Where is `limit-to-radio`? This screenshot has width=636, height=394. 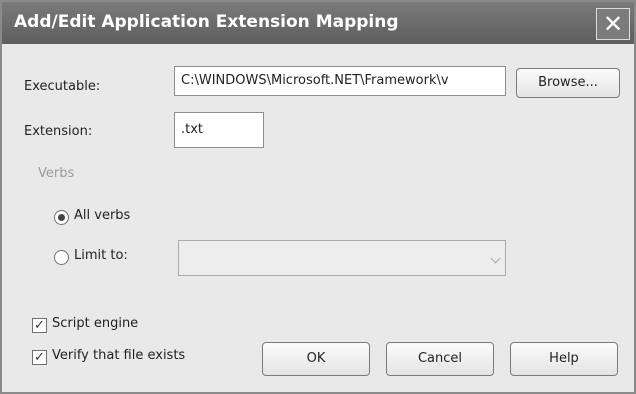
limit-to-radio is located at coordinates (61, 257).